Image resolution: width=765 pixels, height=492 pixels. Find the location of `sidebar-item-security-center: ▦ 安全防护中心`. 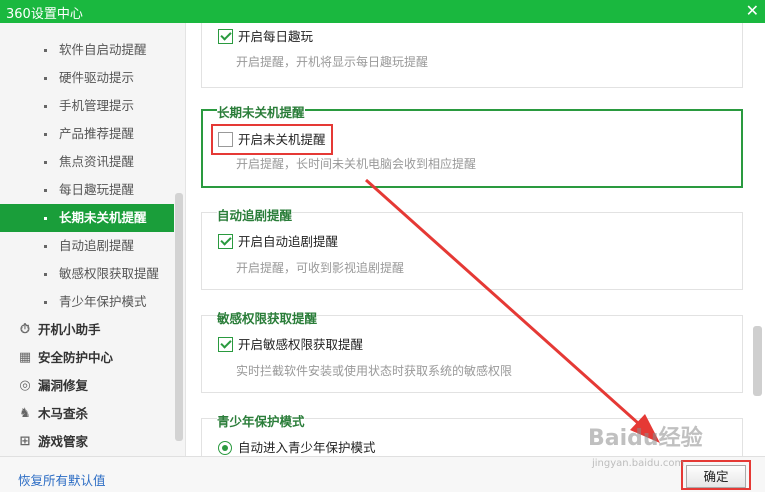

sidebar-item-security-center: ▦ 安全防护中心 is located at coordinates (87, 358).